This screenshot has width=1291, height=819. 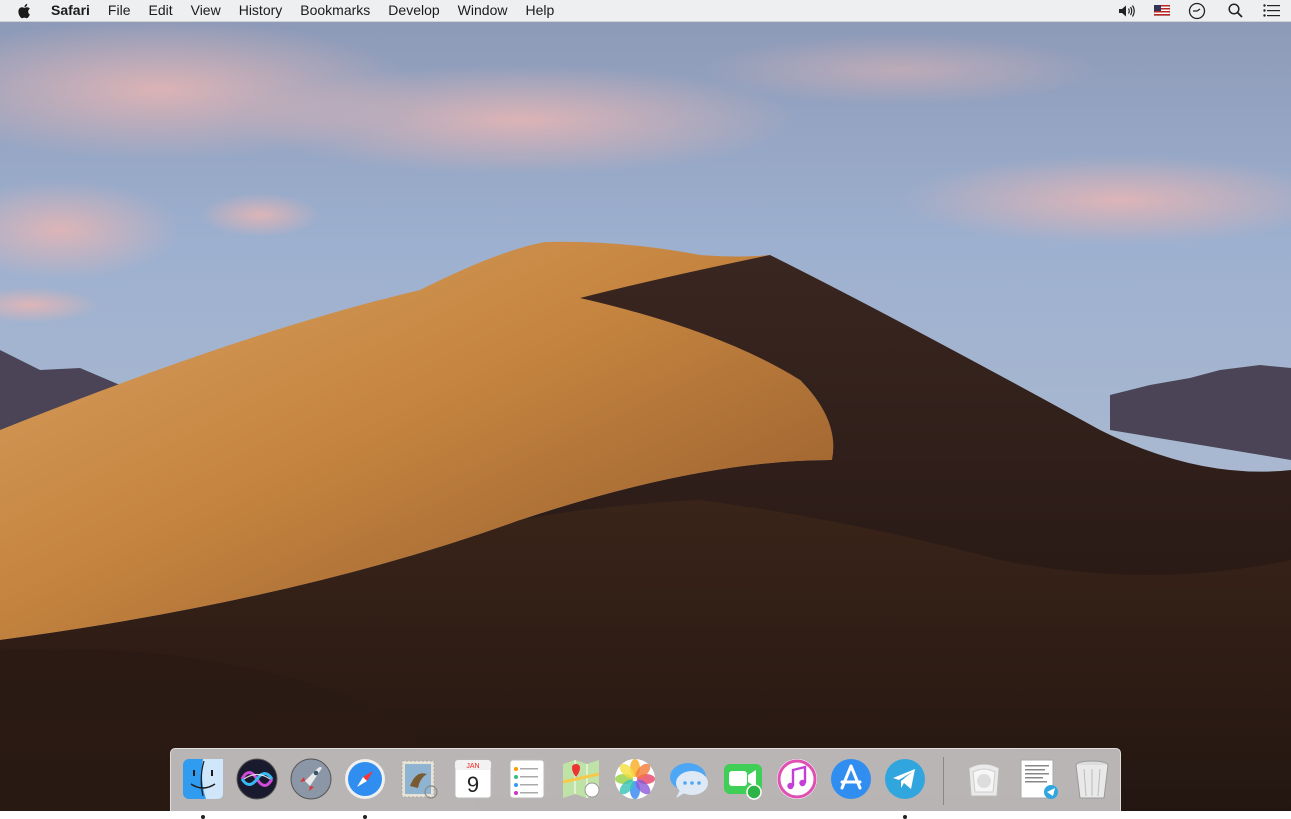 What do you see at coordinates (1162, 10) in the screenshot?
I see `us-flag-input-icon` at bounding box center [1162, 10].